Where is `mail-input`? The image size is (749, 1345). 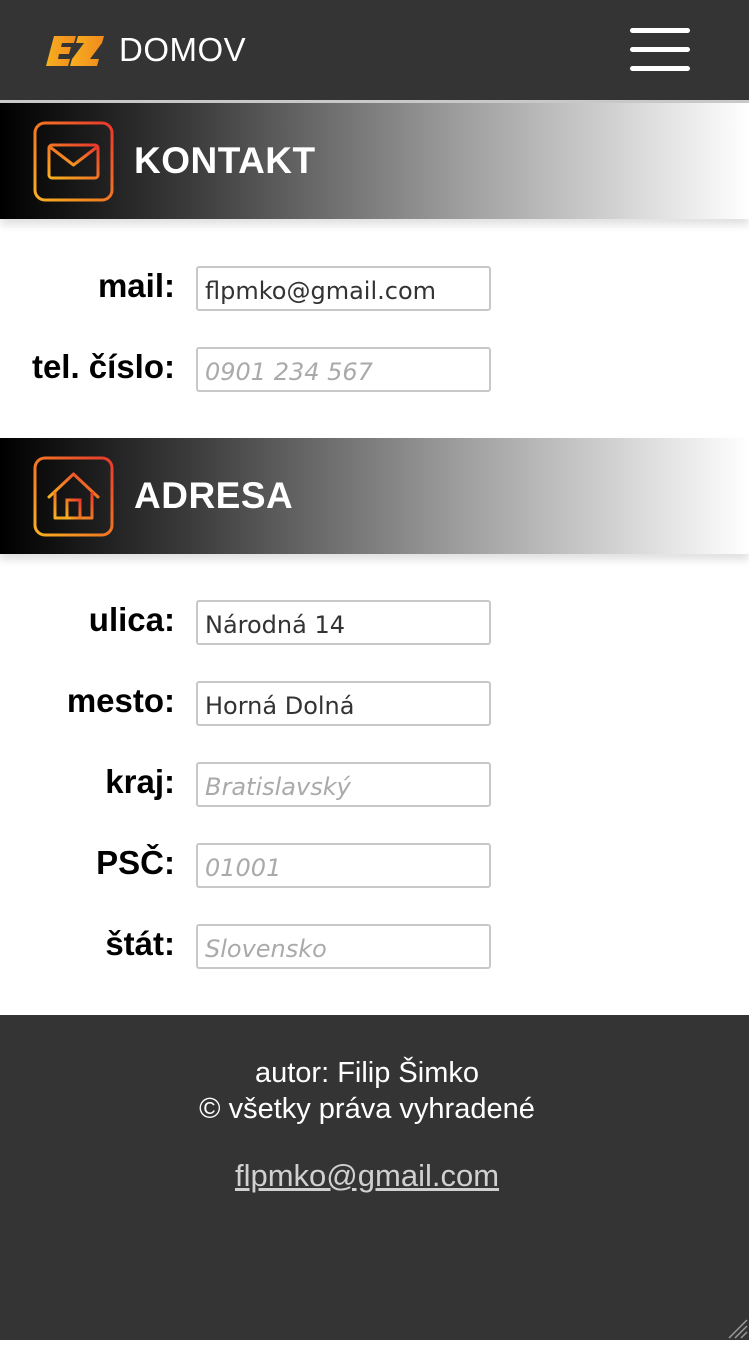 mail-input is located at coordinates (343, 288).